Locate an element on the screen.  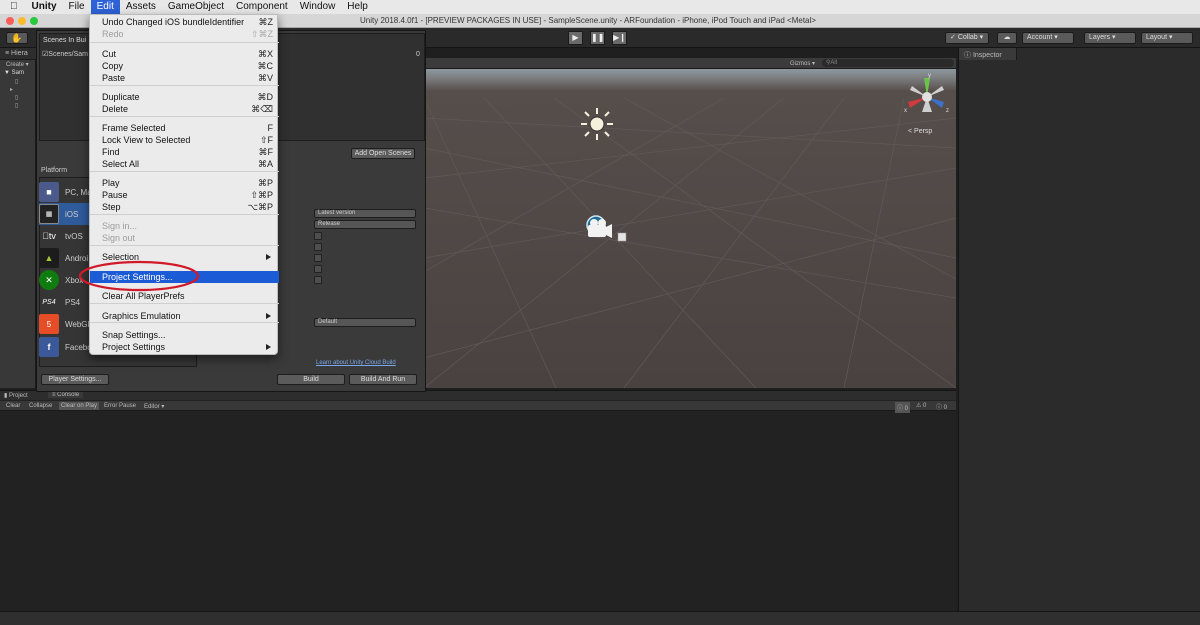
scene-index: 0 is located at coordinates (418, 54).